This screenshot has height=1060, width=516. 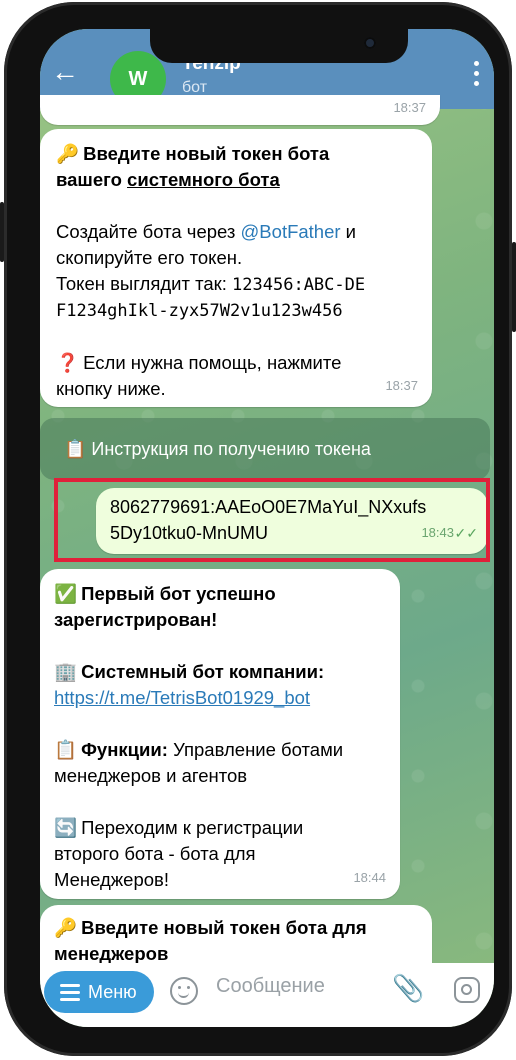 I want to click on menu-button: Меню, so click(x=99, y=992).